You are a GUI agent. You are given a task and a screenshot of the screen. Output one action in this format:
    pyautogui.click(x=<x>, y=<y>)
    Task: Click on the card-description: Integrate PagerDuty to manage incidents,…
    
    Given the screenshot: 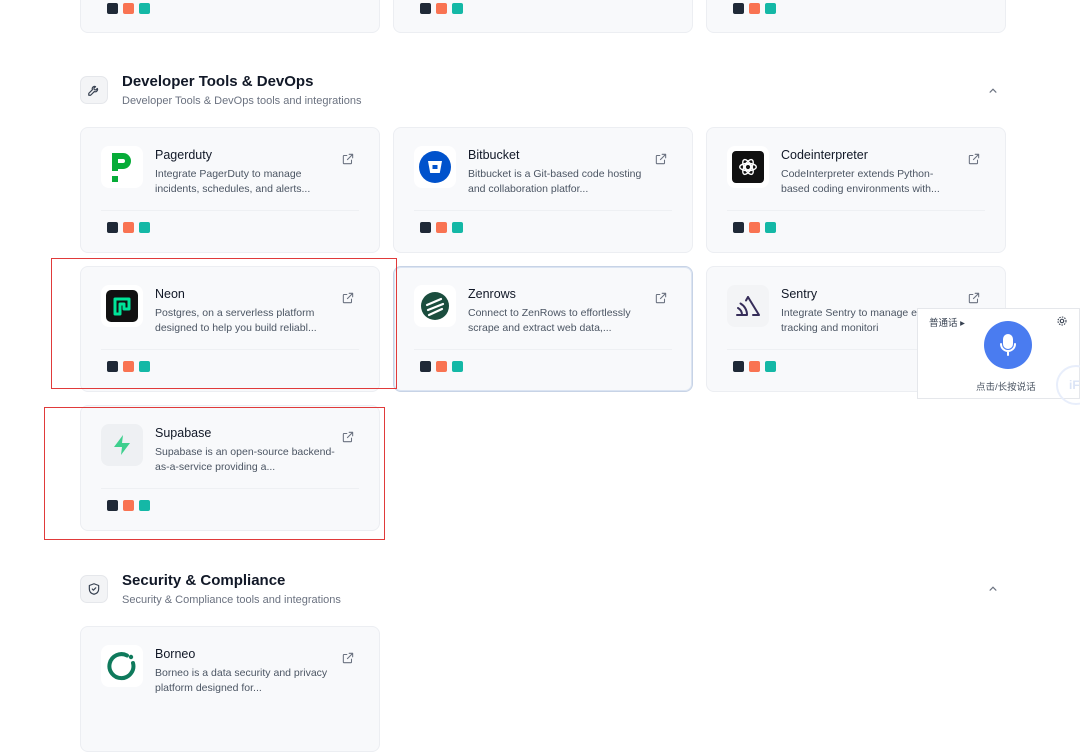 What is the action you would take?
    pyautogui.click(x=233, y=181)
    